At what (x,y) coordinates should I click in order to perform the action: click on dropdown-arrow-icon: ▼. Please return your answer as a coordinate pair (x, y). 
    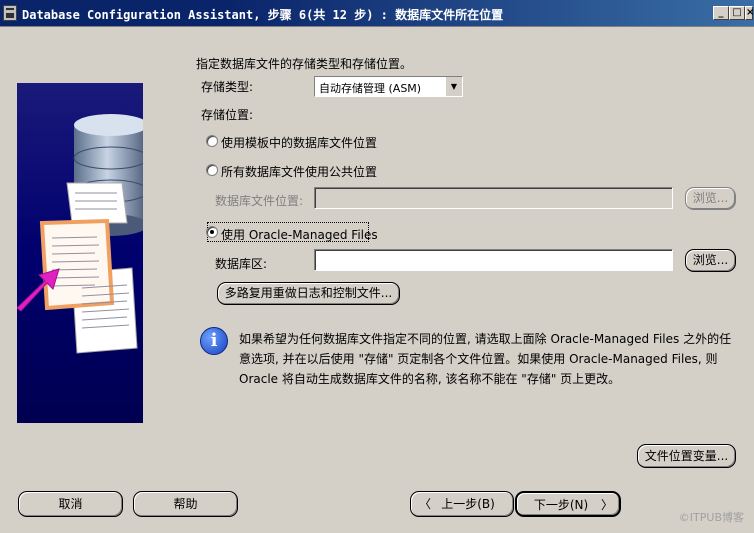
    Looking at the image, I should click on (454, 86).